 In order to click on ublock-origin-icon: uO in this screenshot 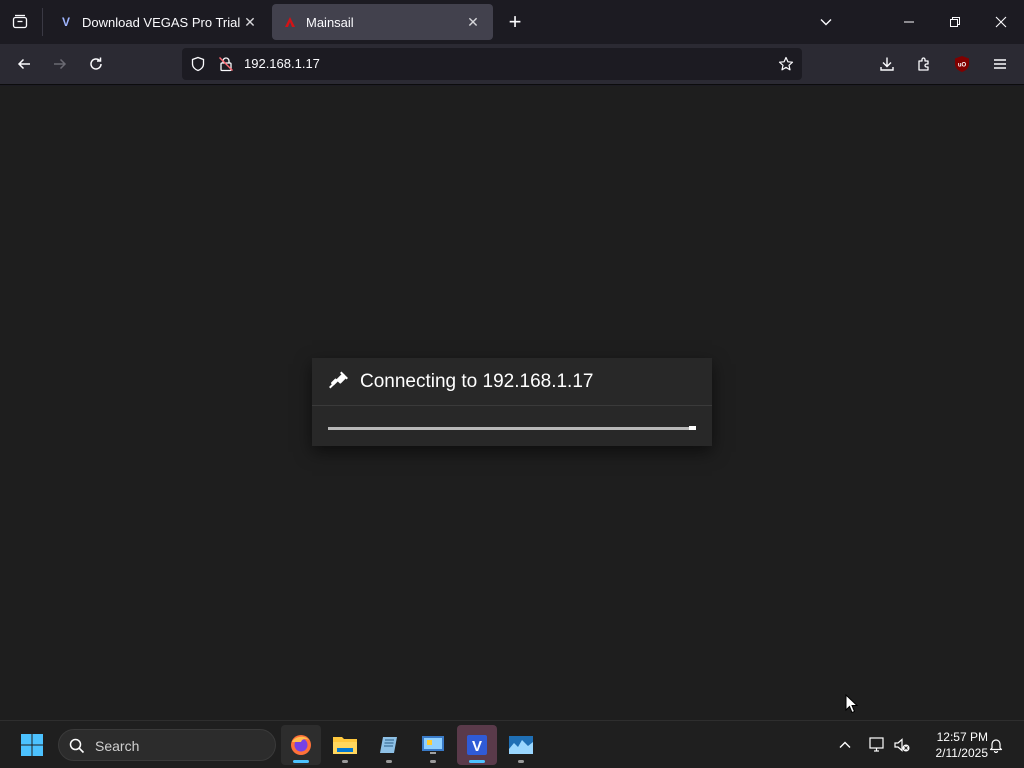, I will do `click(962, 64)`.